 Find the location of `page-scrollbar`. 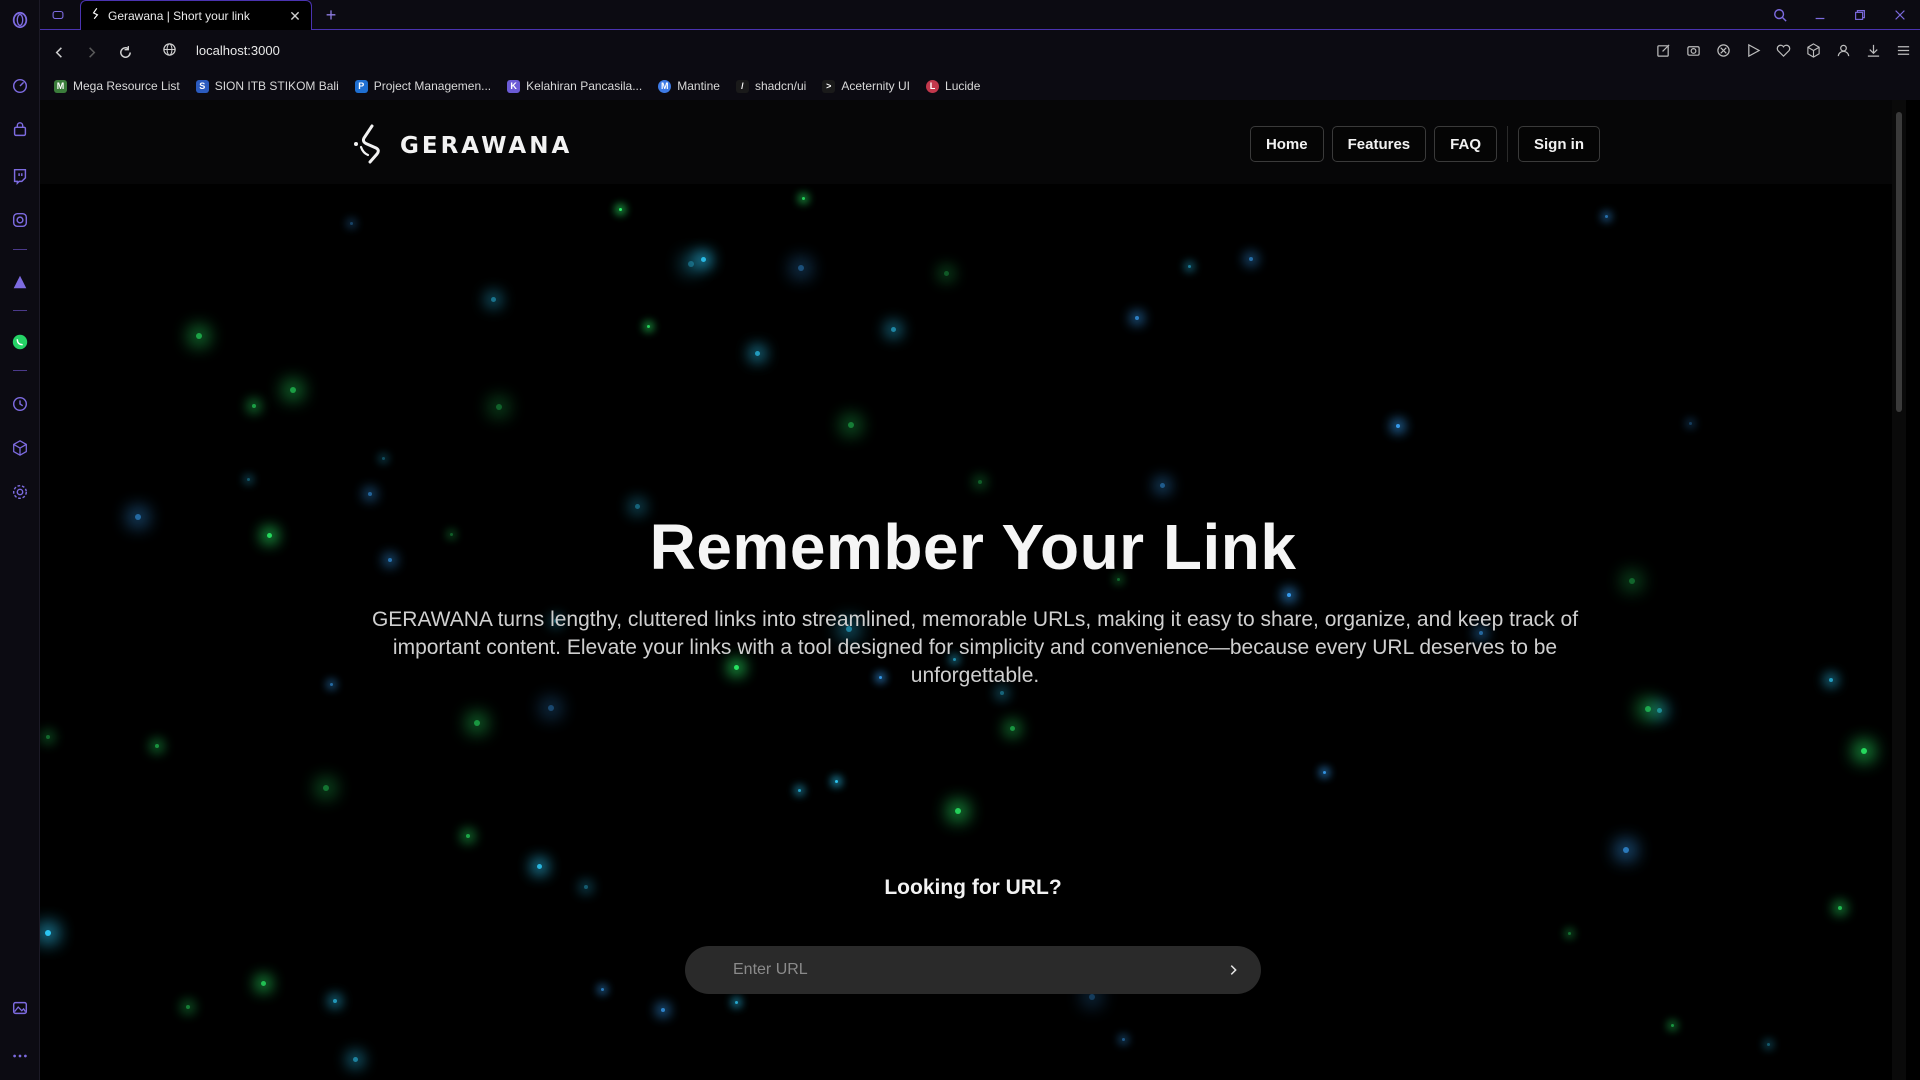

page-scrollbar is located at coordinates (1899, 590).